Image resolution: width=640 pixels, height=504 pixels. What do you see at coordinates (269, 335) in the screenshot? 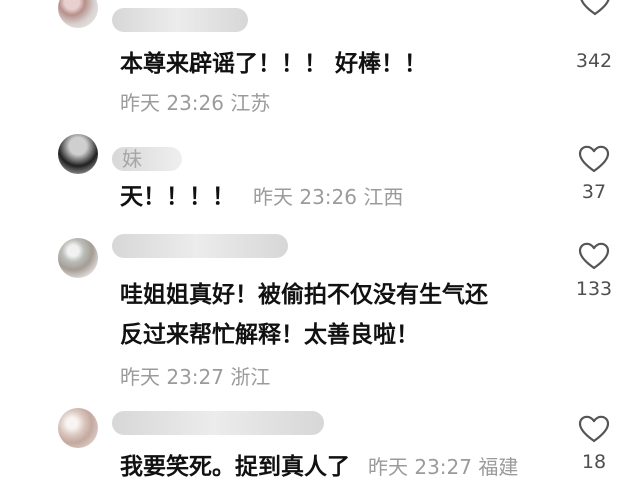
I see `comment-text-line-2: 反过来帮忙解释！太善良啦！` at bounding box center [269, 335].